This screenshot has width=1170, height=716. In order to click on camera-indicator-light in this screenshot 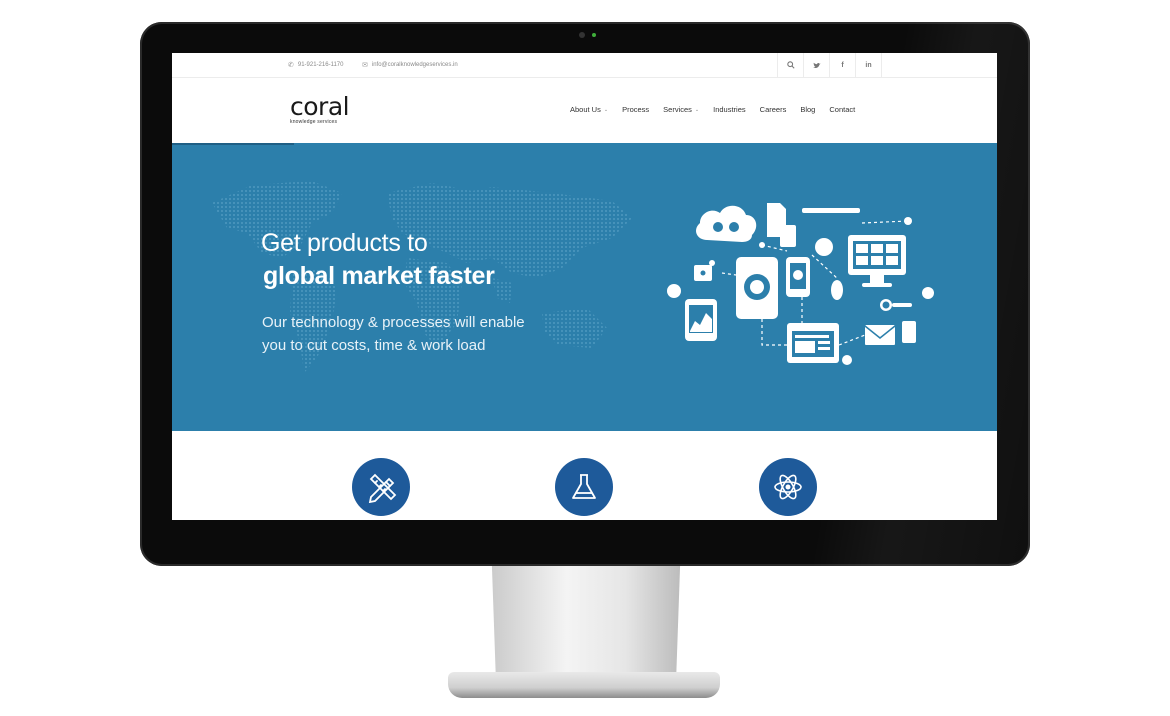, I will do `click(594, 35)`.